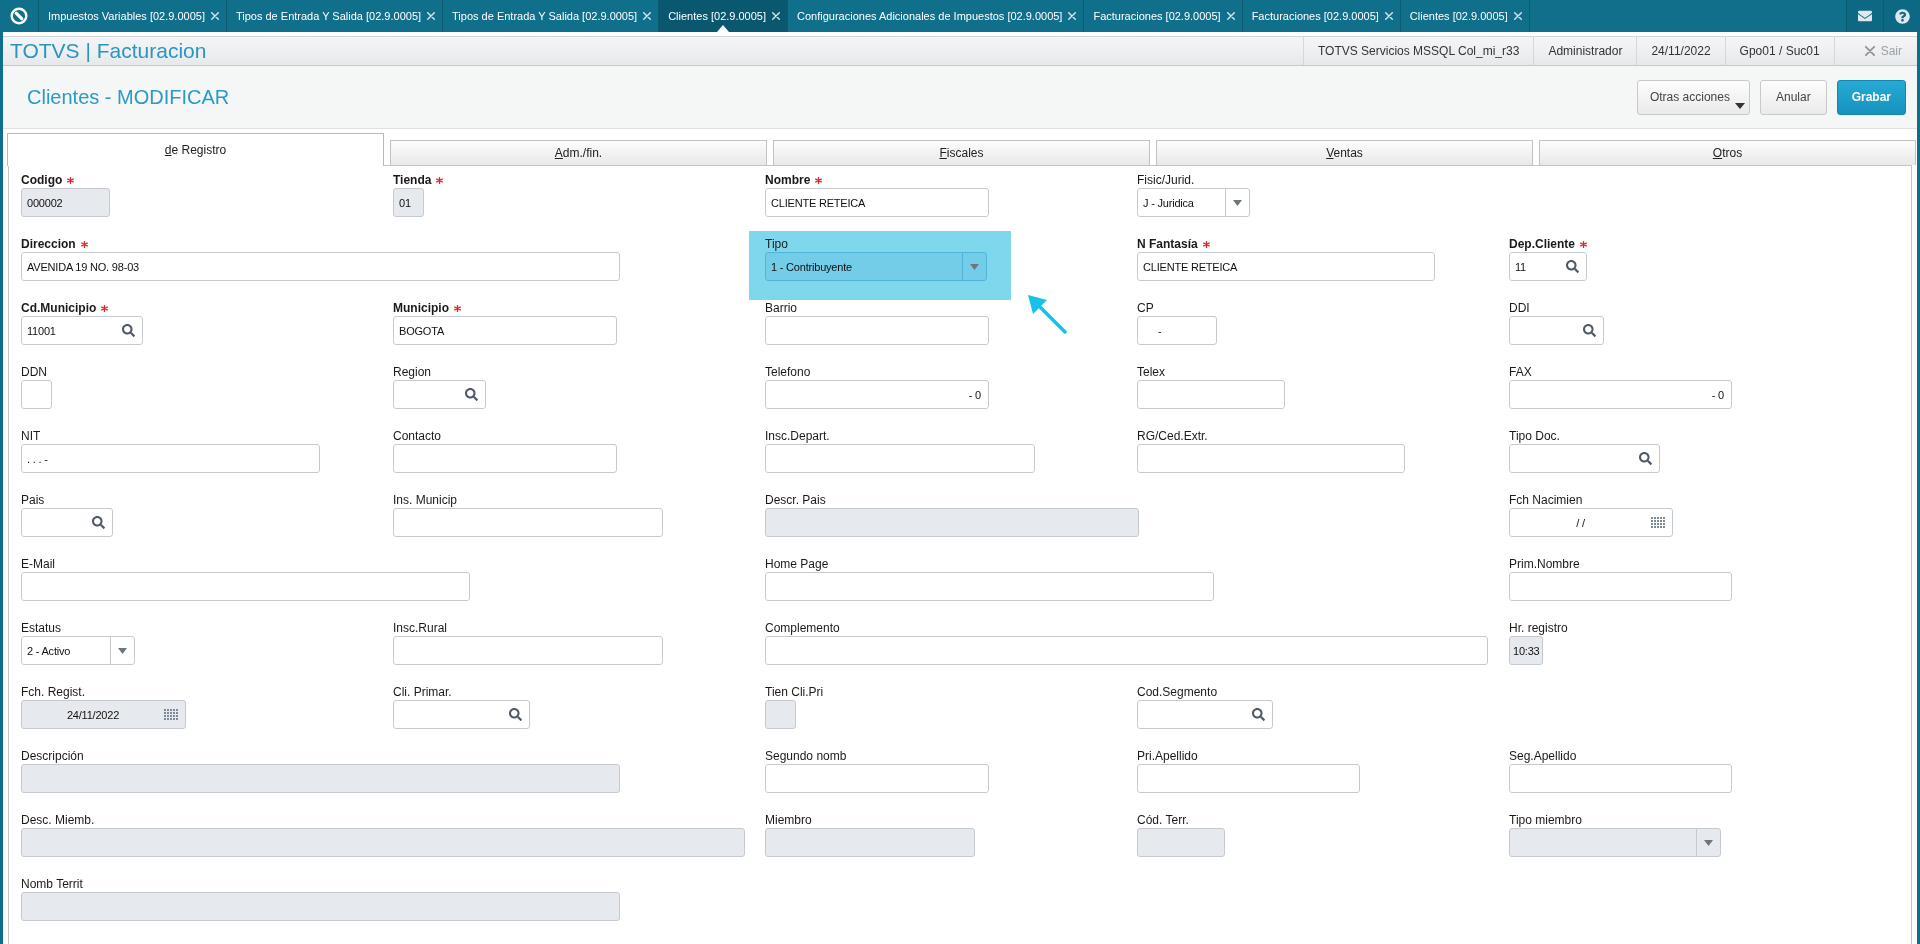 The image size is (1920, 944). What do you see at coordinates (1145, 308) in the screenshot?
I see `field-label: CP` at bounding box center [1145, 308].